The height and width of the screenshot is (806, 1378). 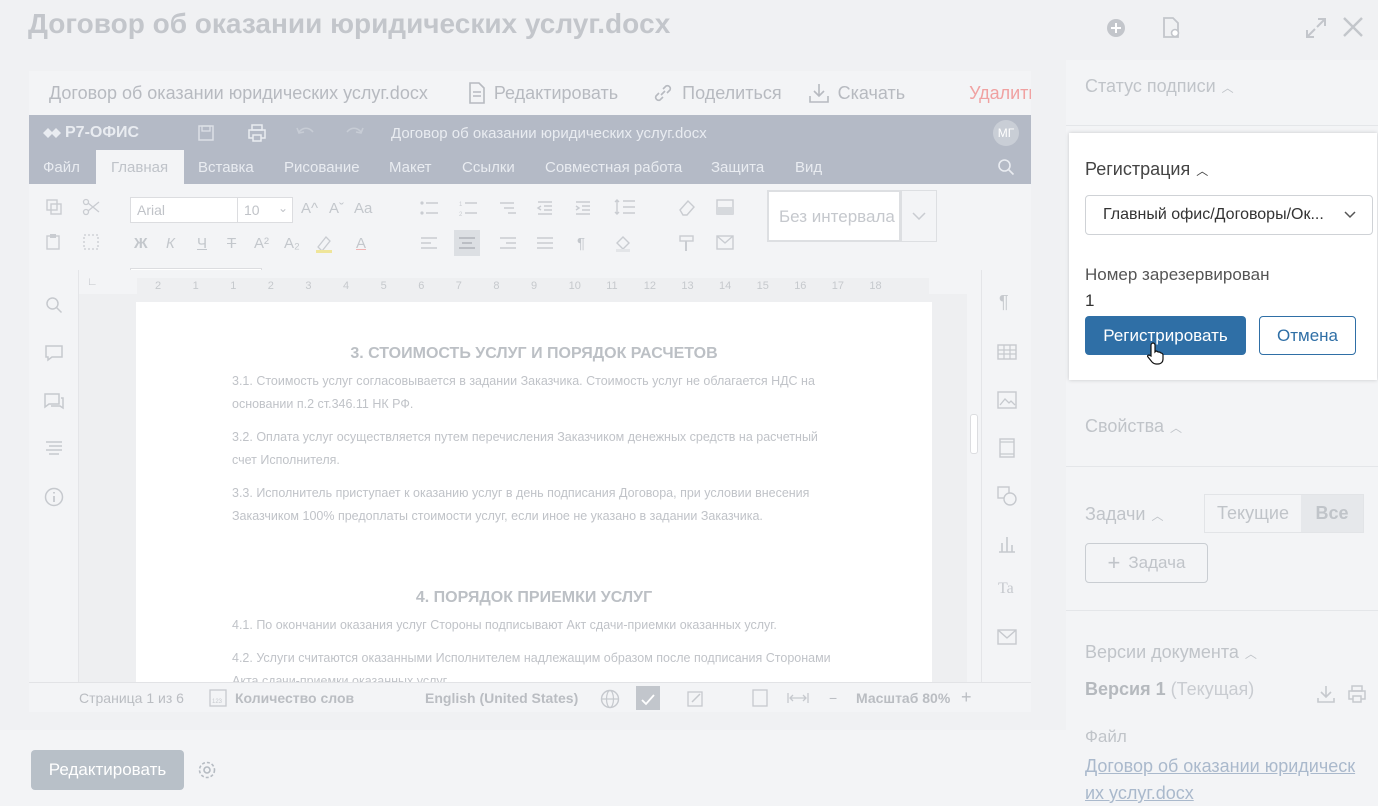 I want to click on chat-icon, so click(x=54, y=401).